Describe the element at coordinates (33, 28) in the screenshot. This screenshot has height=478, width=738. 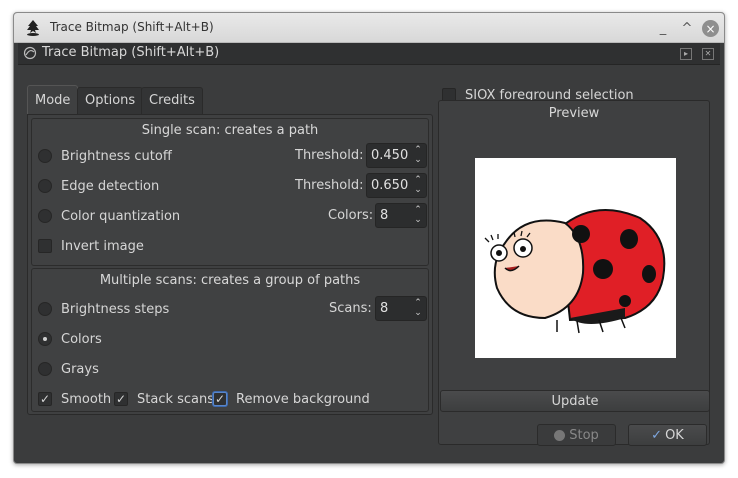
I see `inkscape-app-icon` at that location.